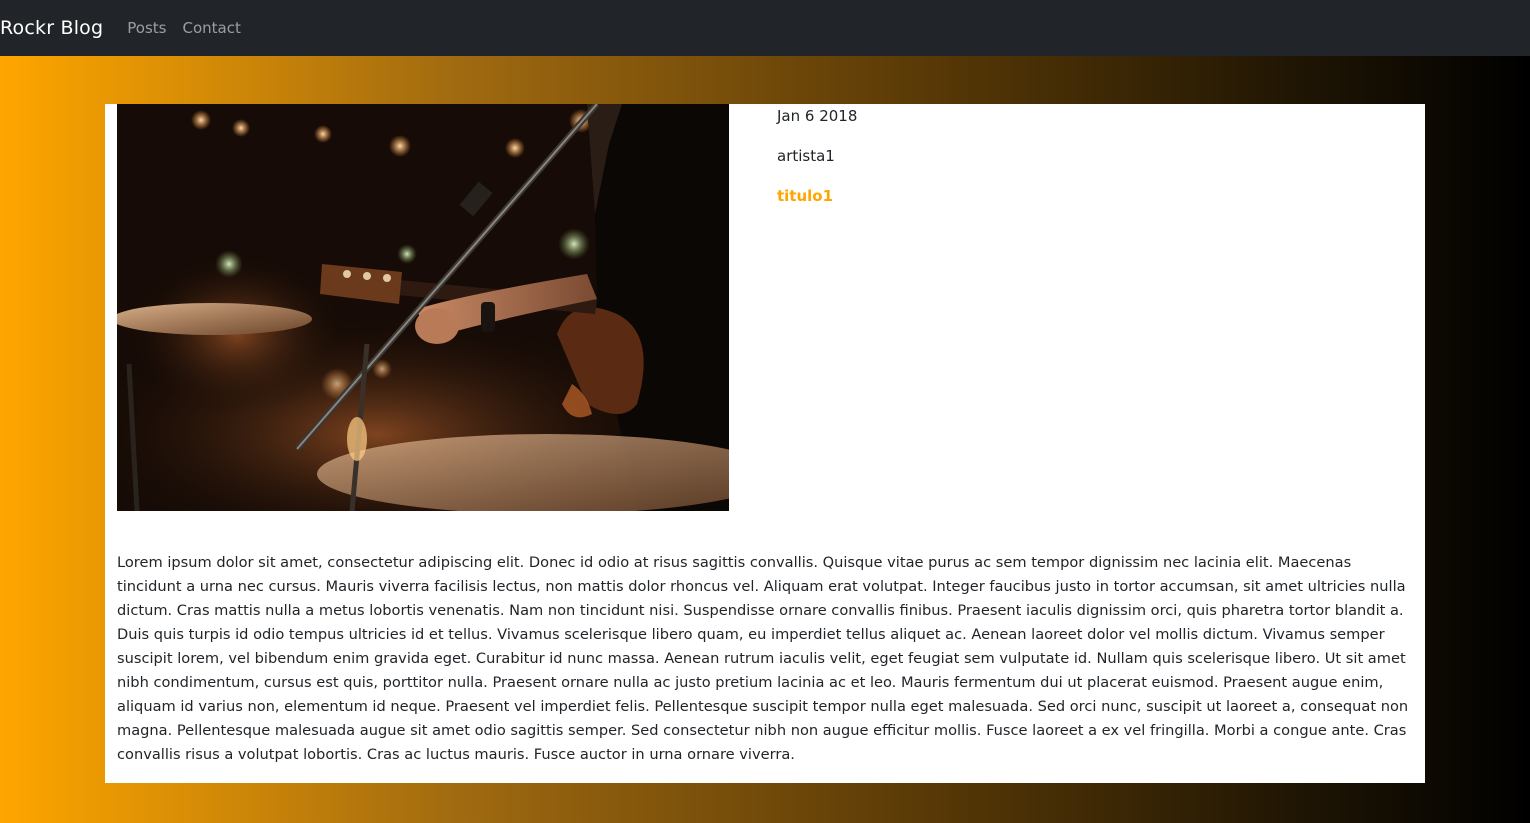 The height and width of the screenshot is (823, 1530). What do you see at coordinates (51, 28) in the screenshot?
I see `brand-link: Rockr Blog` at bounding box center [51, 28].